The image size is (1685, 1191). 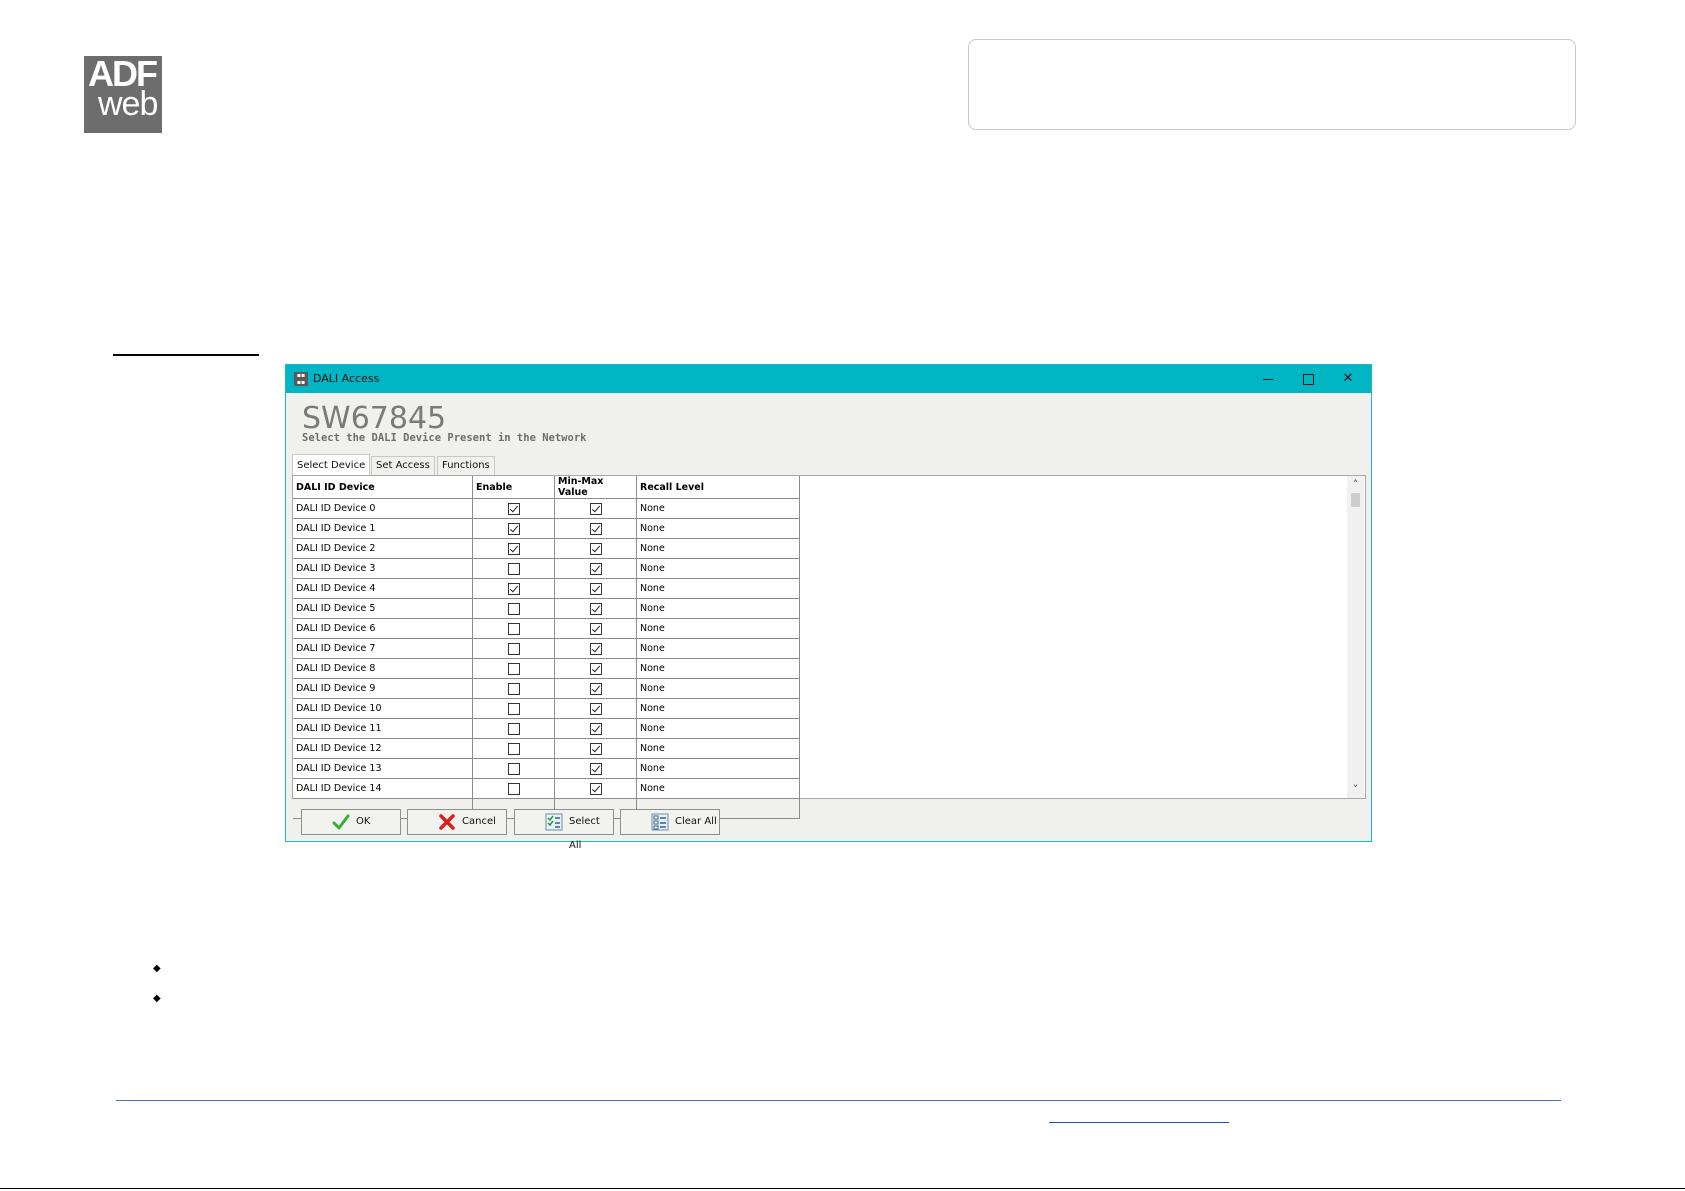 I want to click on table-row: DALI ID Device 5 None, so click(x=546, y=608).